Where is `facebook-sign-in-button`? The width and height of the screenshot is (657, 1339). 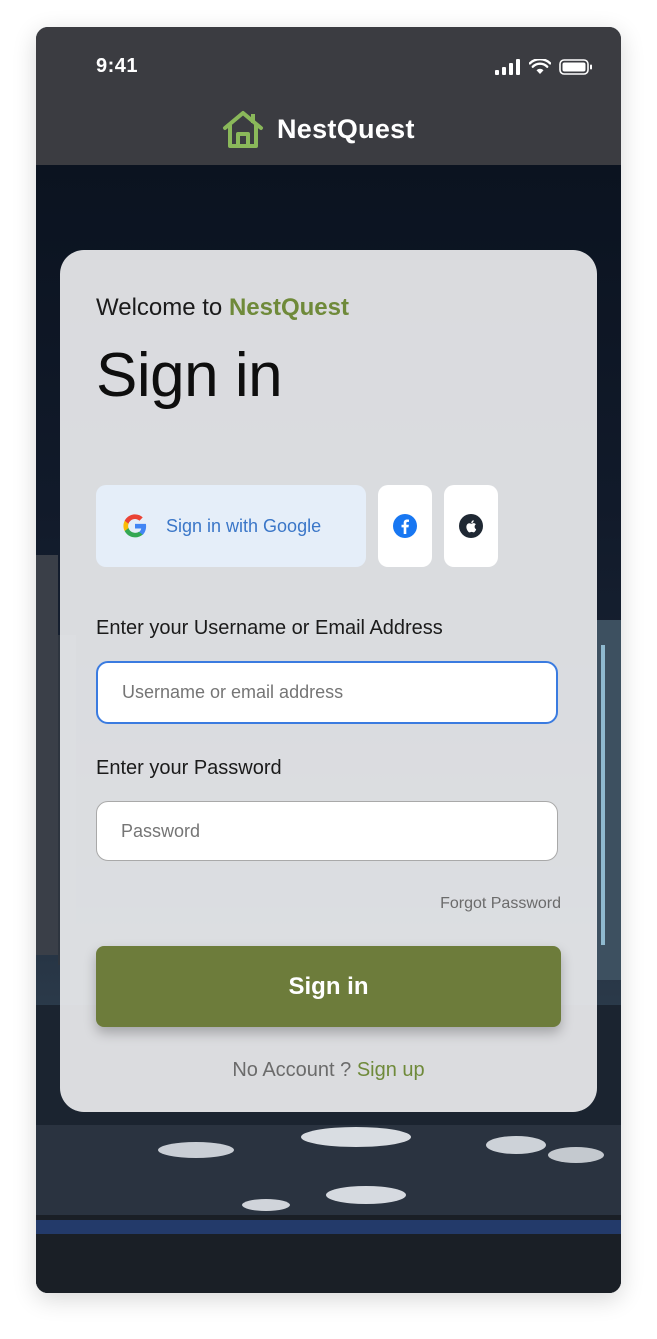 facebook-sign-in-button is located at coordinates (405, 526).